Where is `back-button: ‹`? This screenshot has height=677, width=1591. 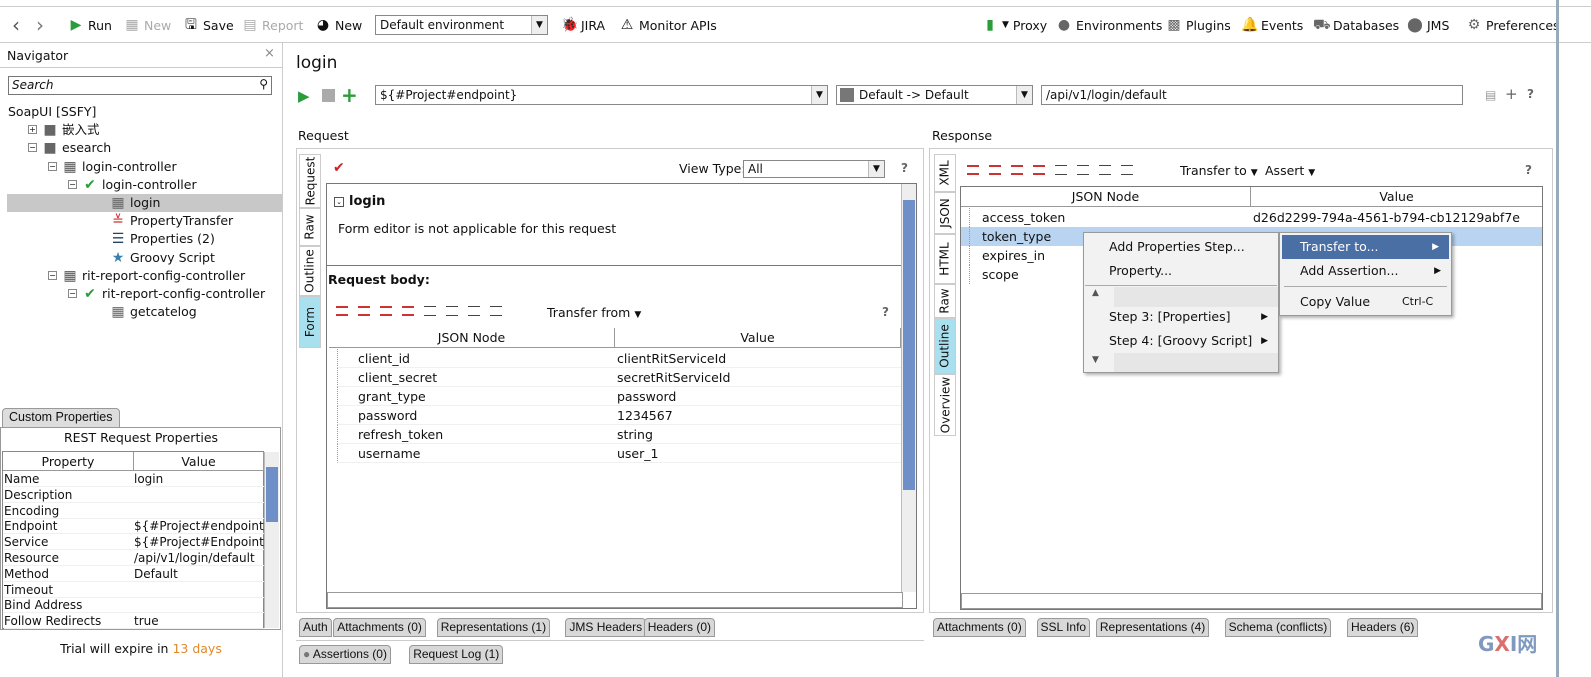
back-button: ‹ is located at coordinates (16, 25).